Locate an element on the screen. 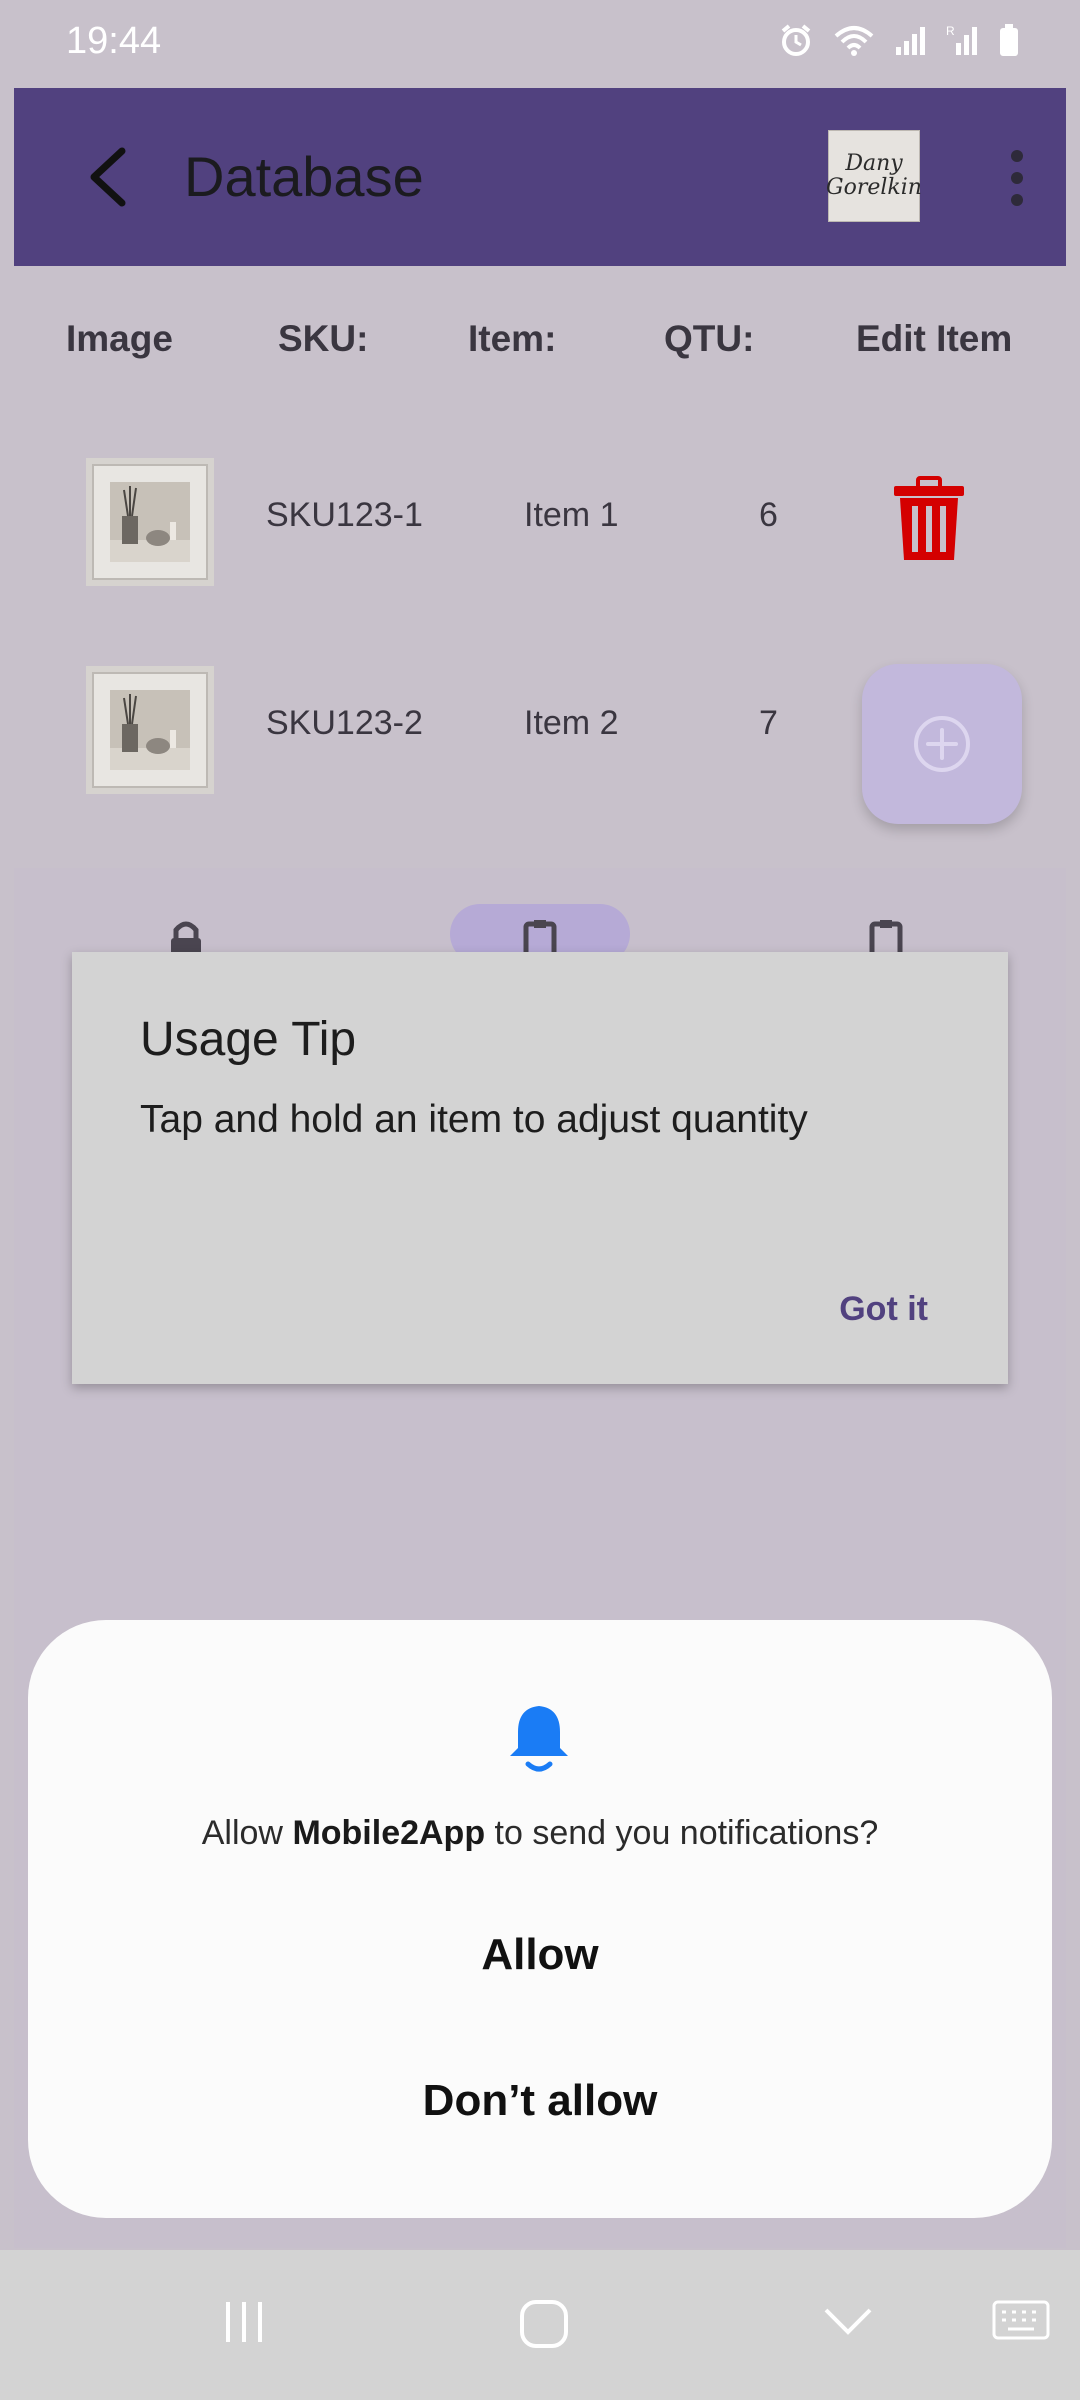  back-arrow-icon is located at coordinates (108, 177).